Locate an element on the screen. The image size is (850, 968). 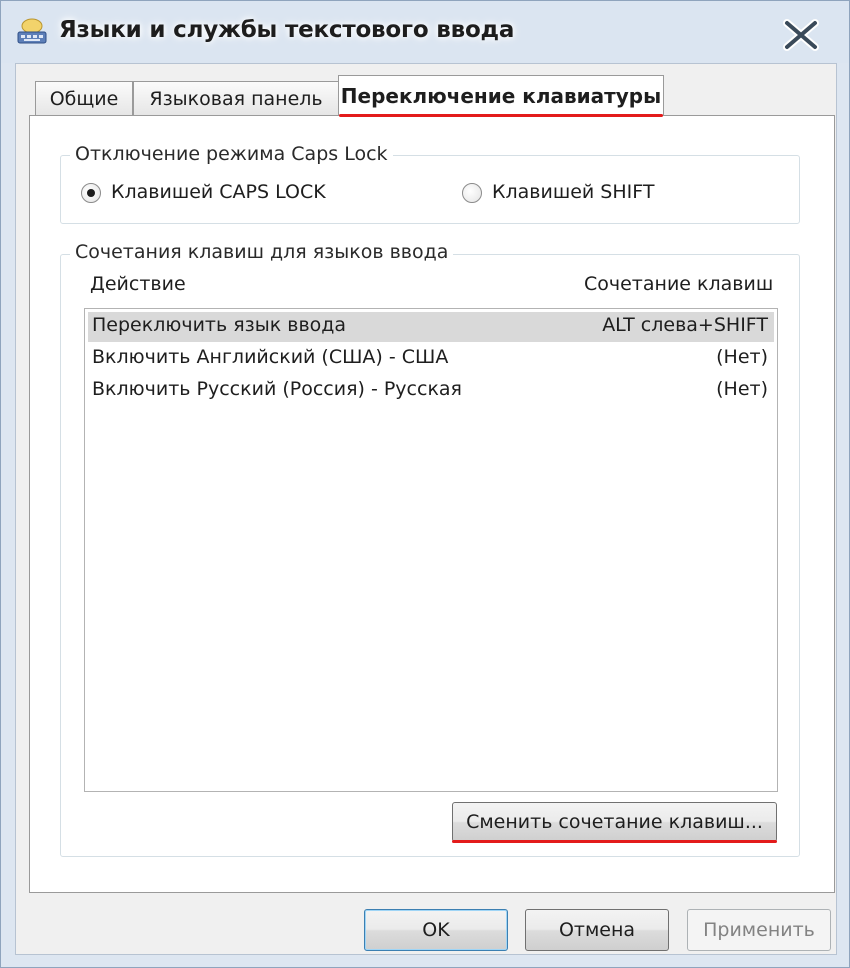
close-button is located at coordinates (801, 35).